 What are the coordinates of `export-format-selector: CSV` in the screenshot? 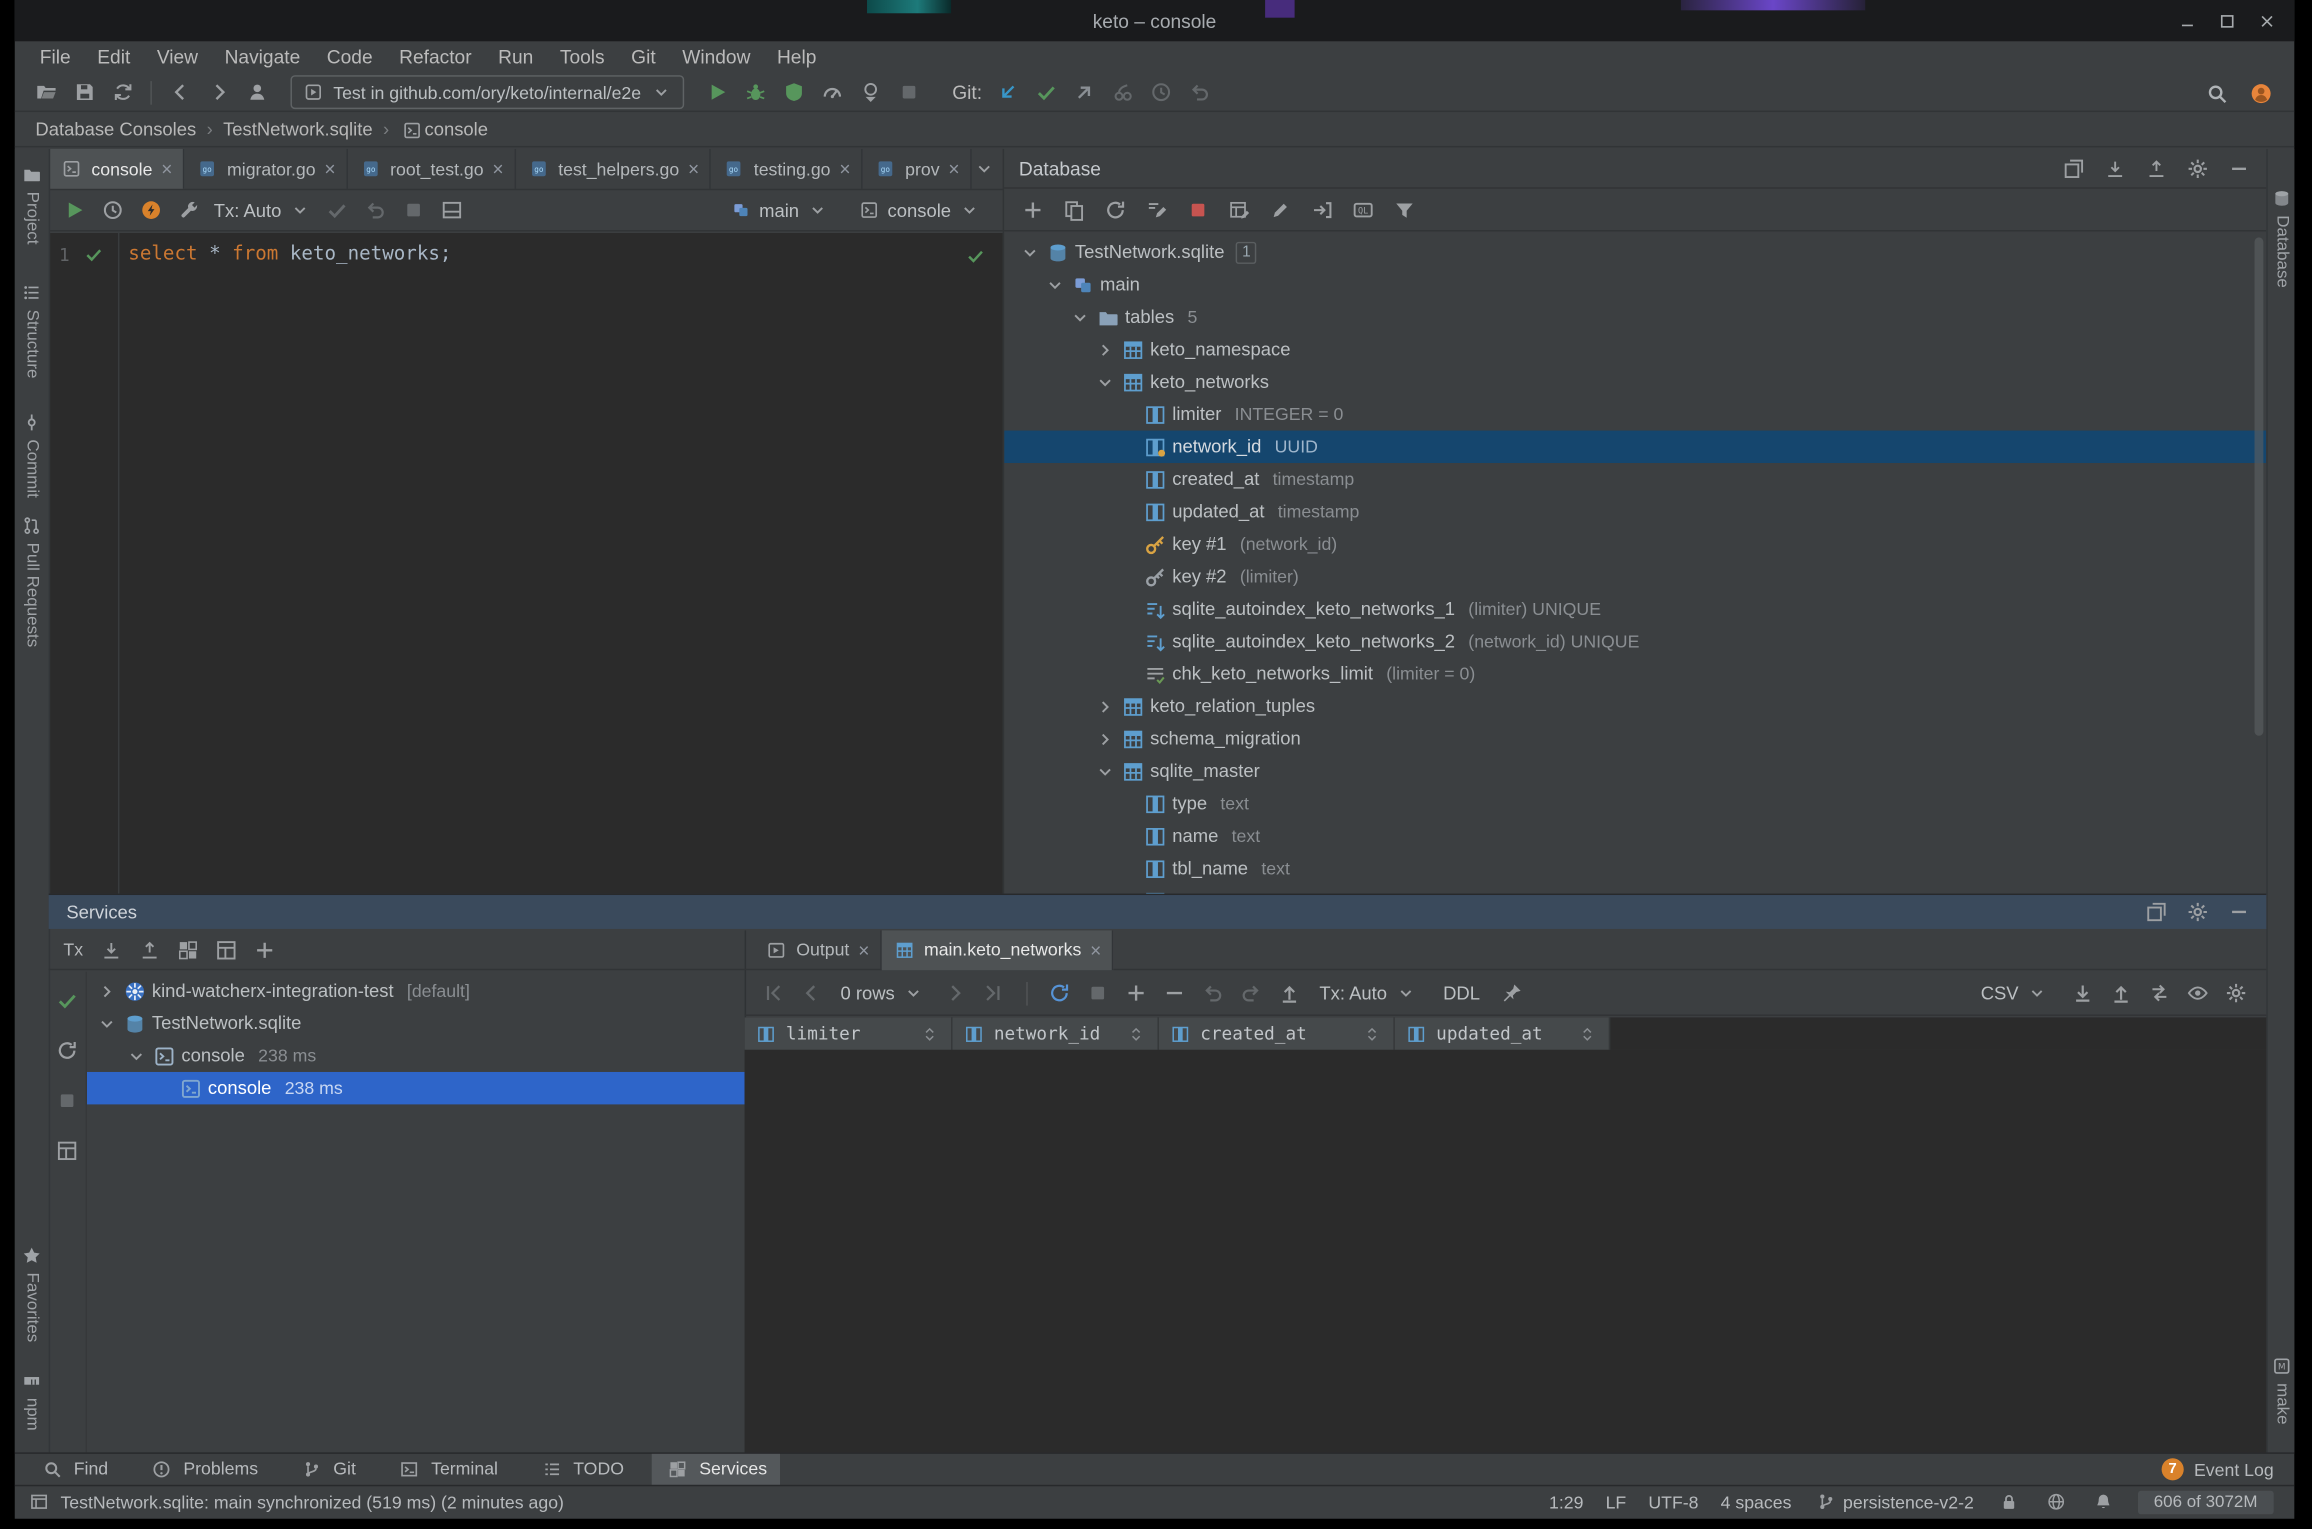 It's located at (2015, 993).